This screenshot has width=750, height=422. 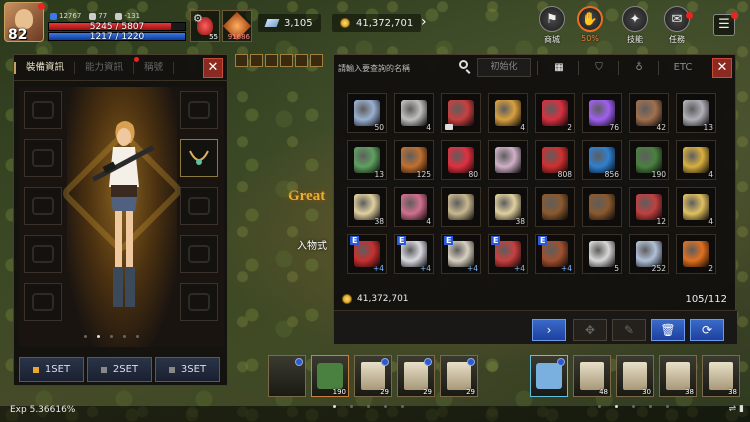 I want to click on gear-icon: ⚙, so click(x=198, y=18).